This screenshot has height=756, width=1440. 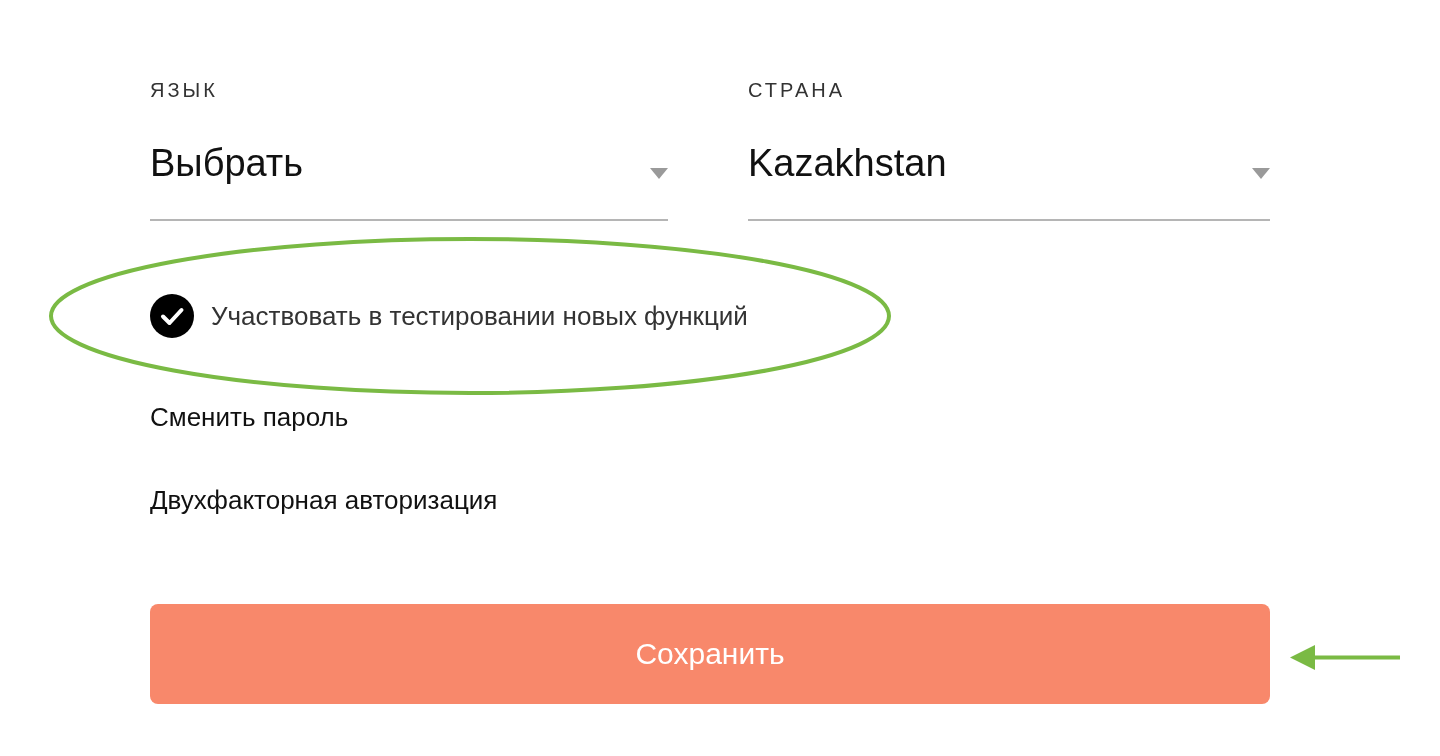 I want to click on field-label: ЯЗЫК, so click(x=184, y=90).